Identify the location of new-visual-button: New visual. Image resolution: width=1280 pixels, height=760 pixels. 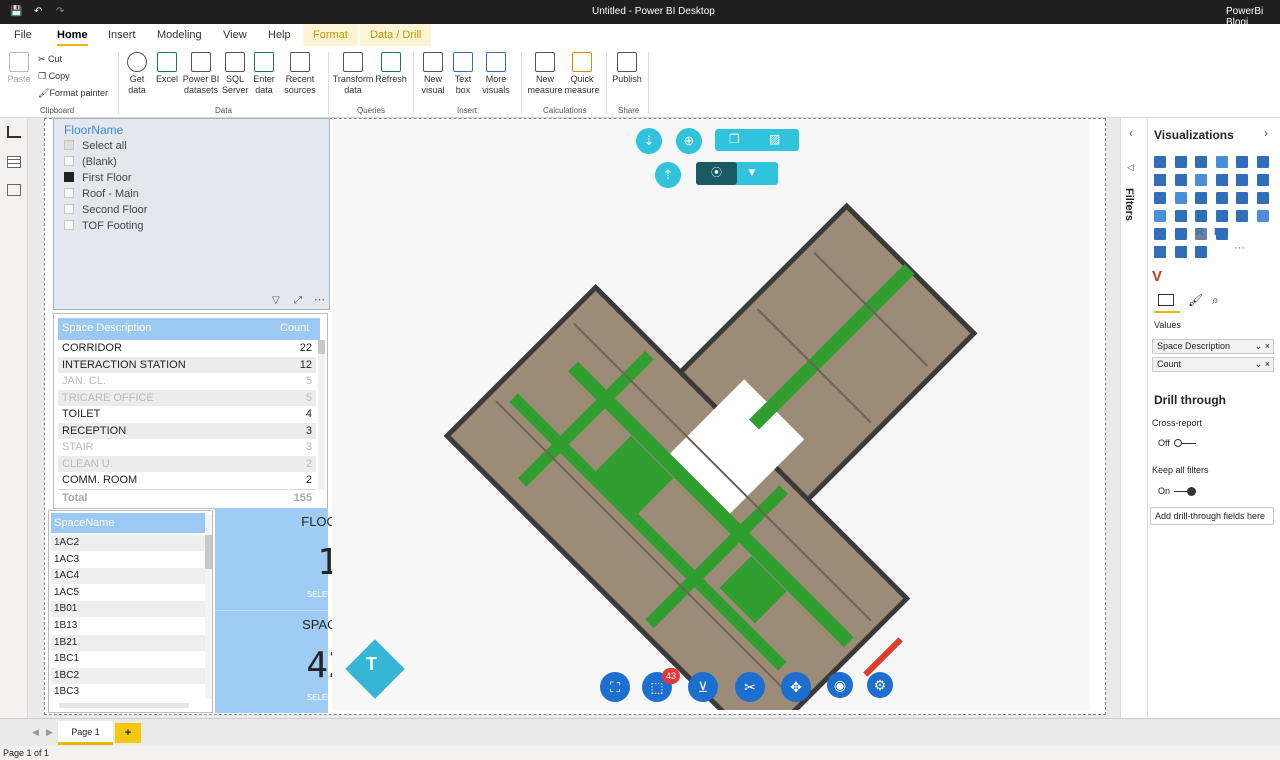
(433, 74).